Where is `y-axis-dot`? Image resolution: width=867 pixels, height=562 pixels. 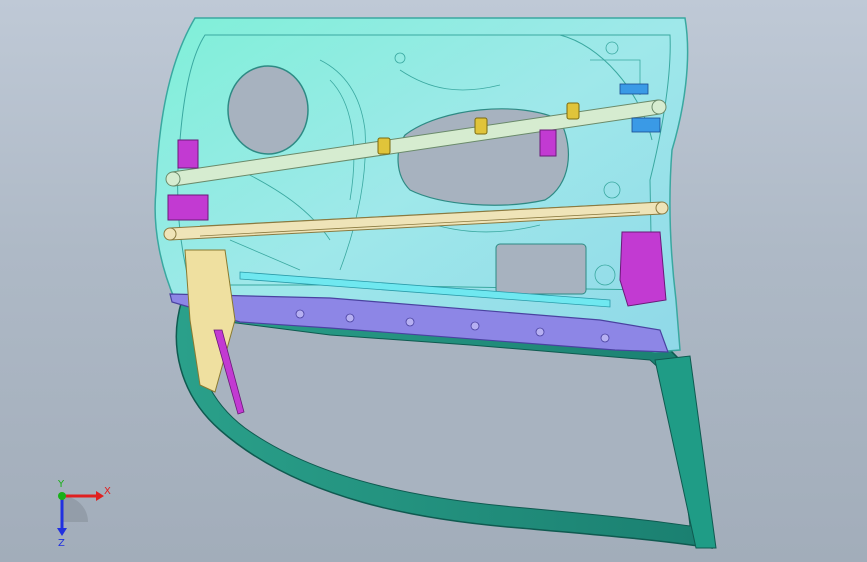 y-axis-dot is located at coordinates (62, 496).